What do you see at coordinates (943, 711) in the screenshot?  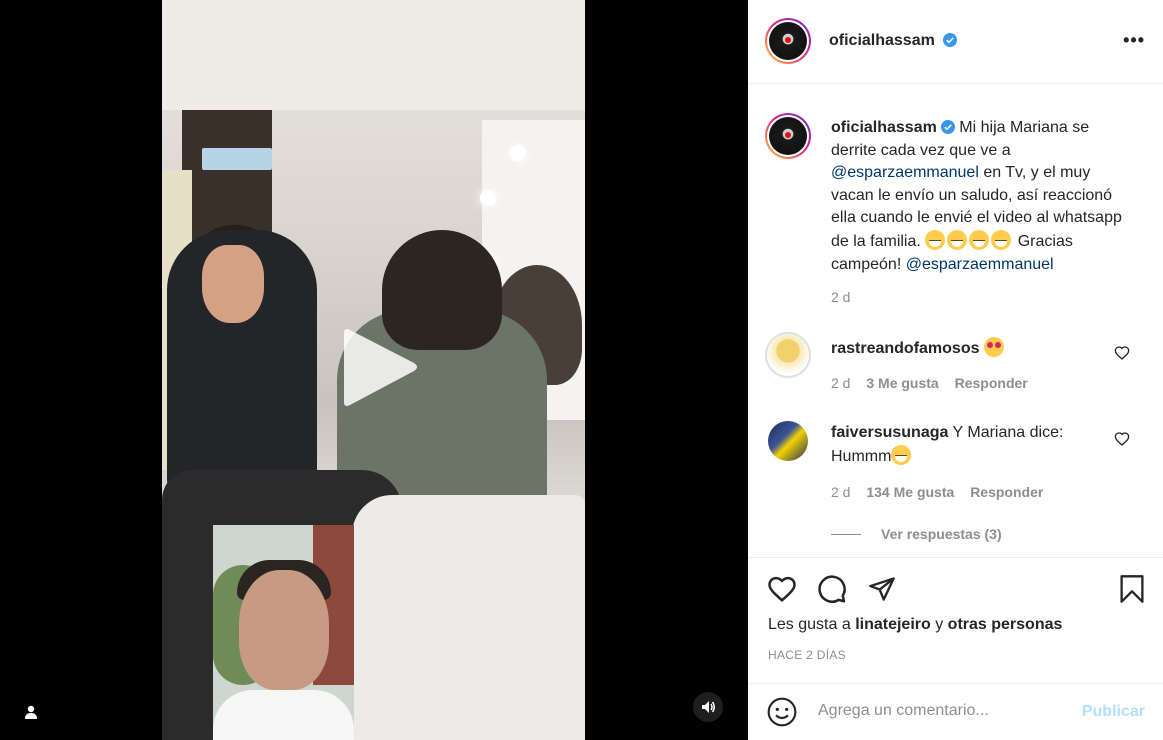 I see `comment-input` at bounding box center [943, 711].